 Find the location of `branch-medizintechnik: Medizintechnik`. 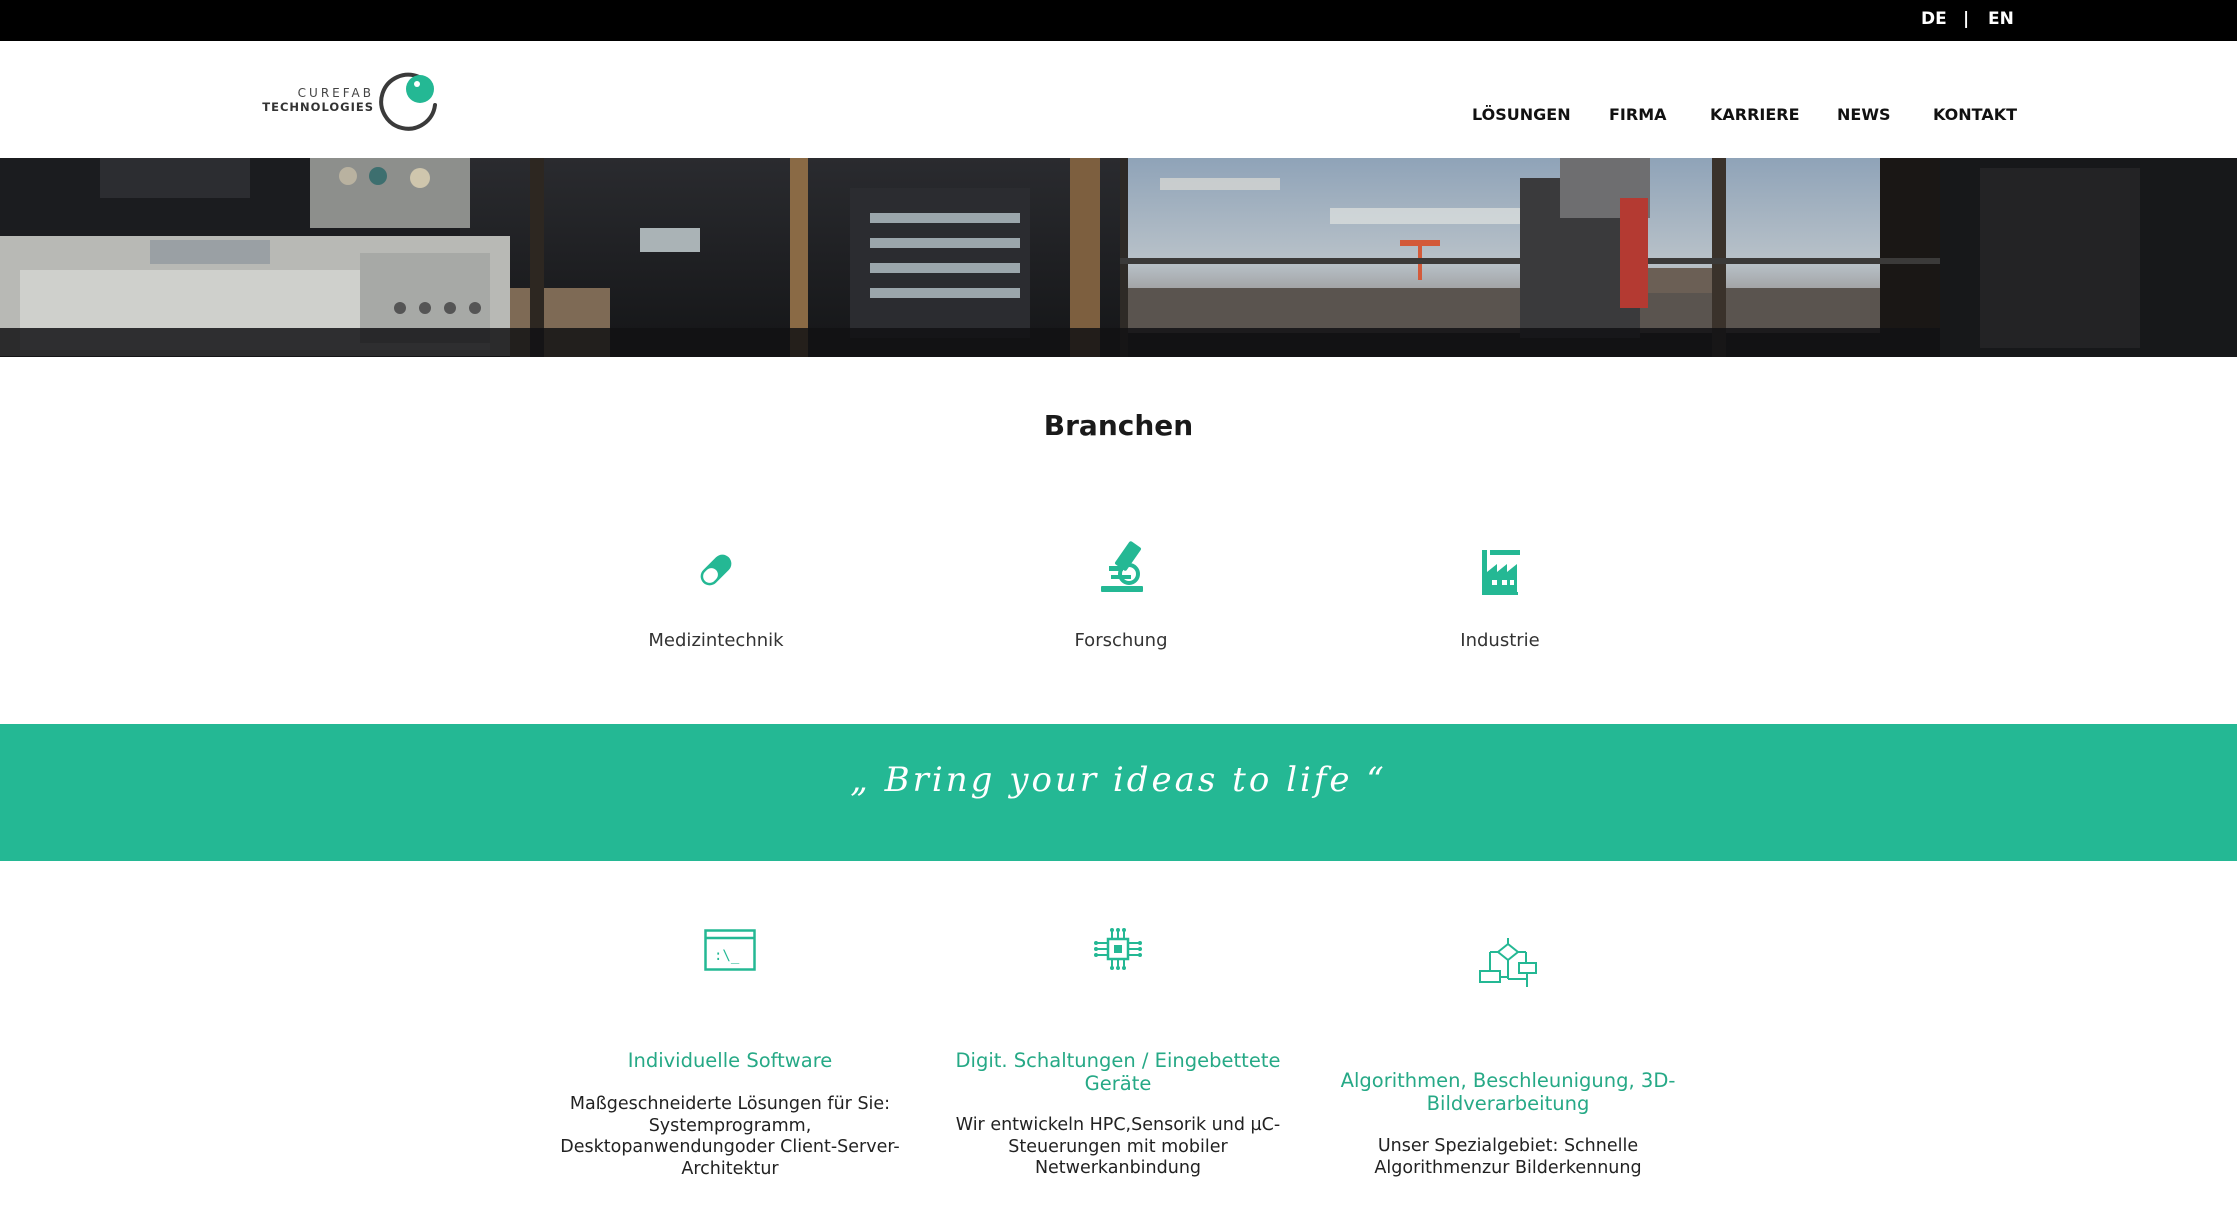

branch-medizintechnik: Medizintechnik is located at coordinates (716, 595).